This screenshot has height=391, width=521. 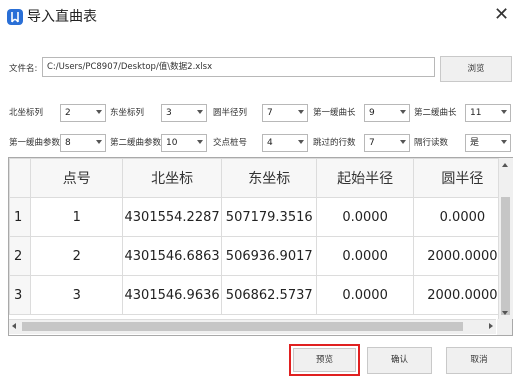 I want to click on column-header: 东坐标, so click(x=269, y=178).